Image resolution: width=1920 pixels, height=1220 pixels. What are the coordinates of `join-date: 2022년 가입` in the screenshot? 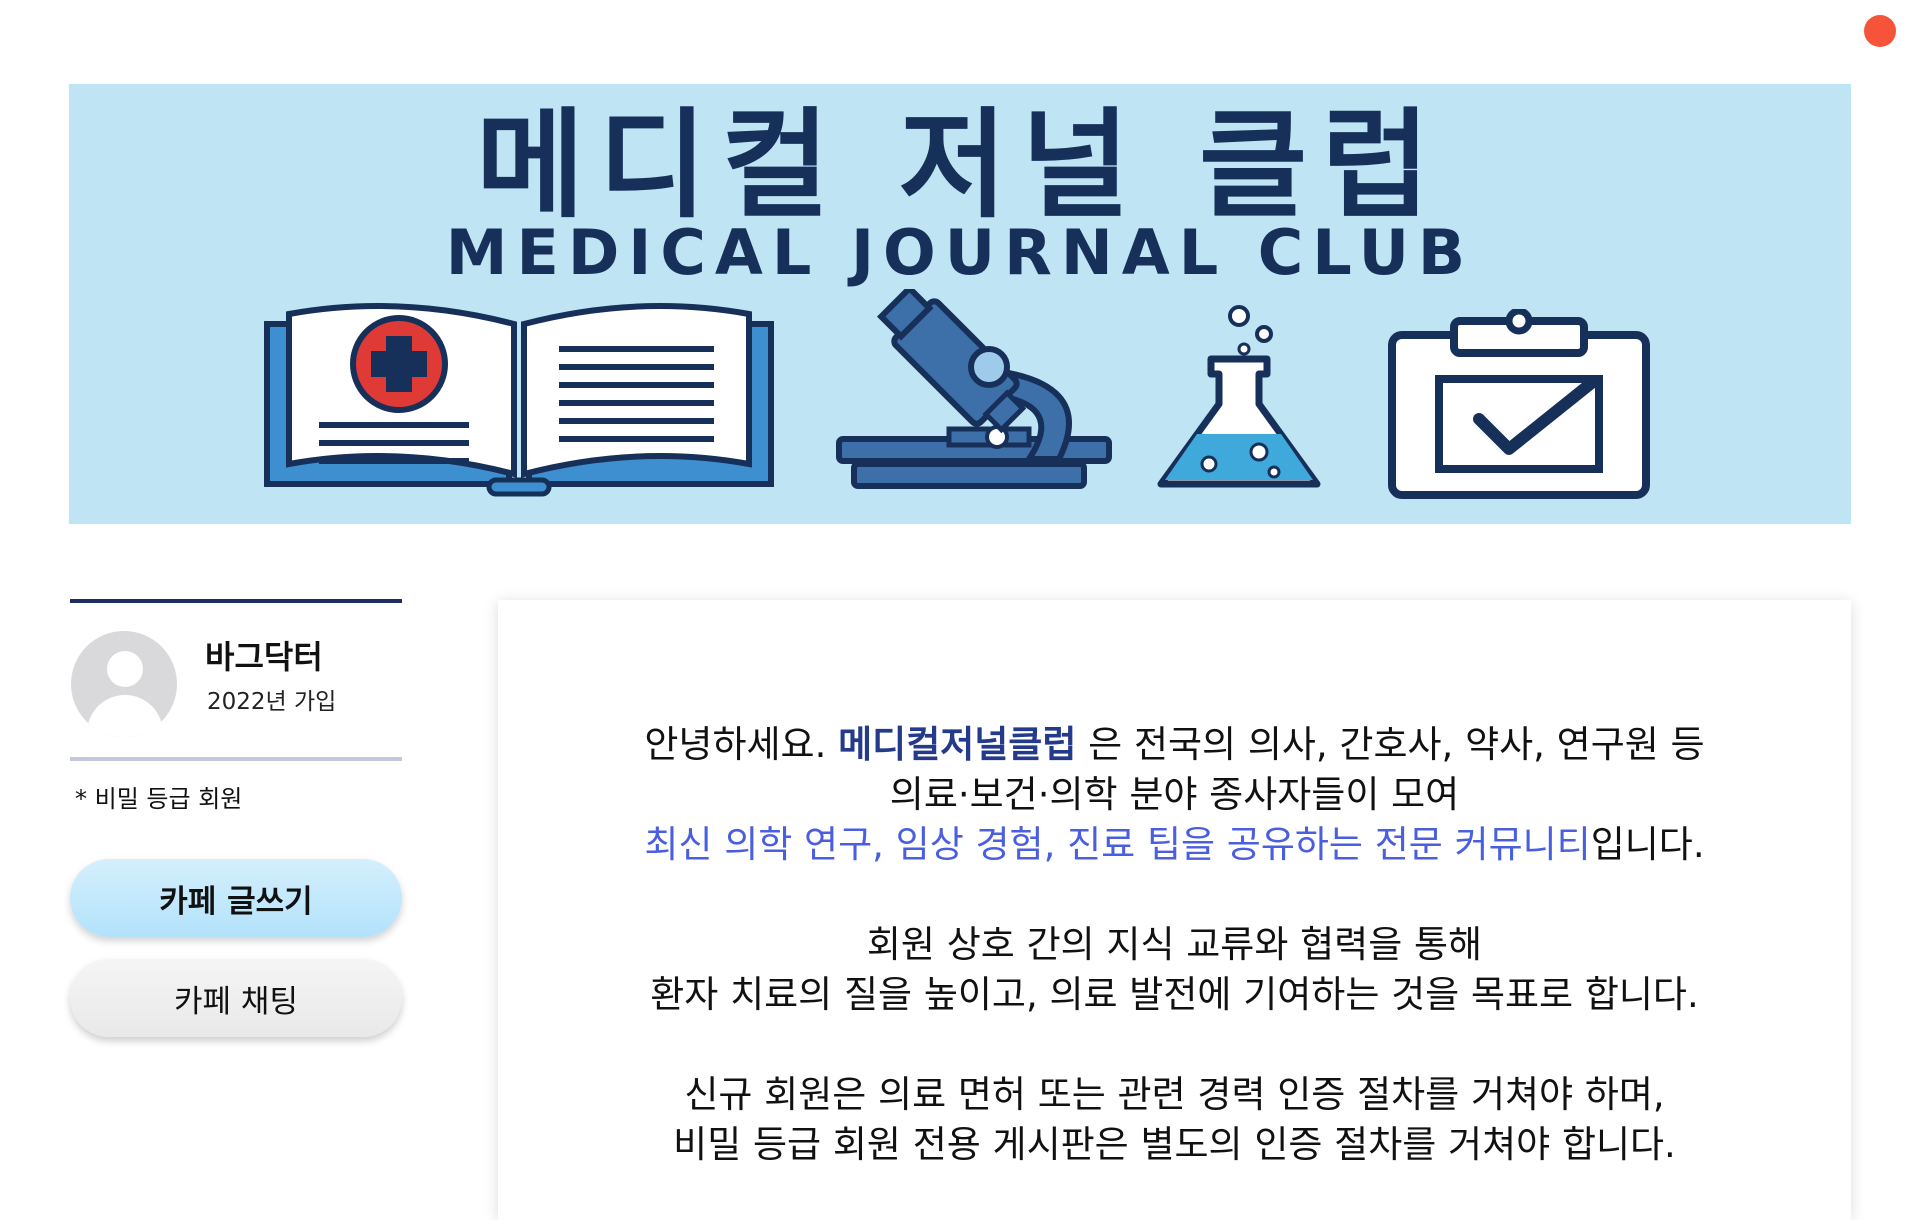 It's located at (272, 702).